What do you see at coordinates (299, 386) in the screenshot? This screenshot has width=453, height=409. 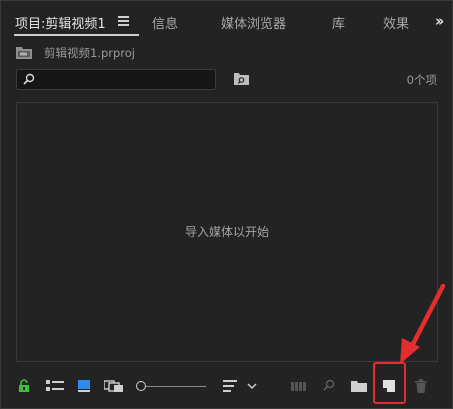 I see `automate-to-sequence-icon` at bounding box center [299, 386].